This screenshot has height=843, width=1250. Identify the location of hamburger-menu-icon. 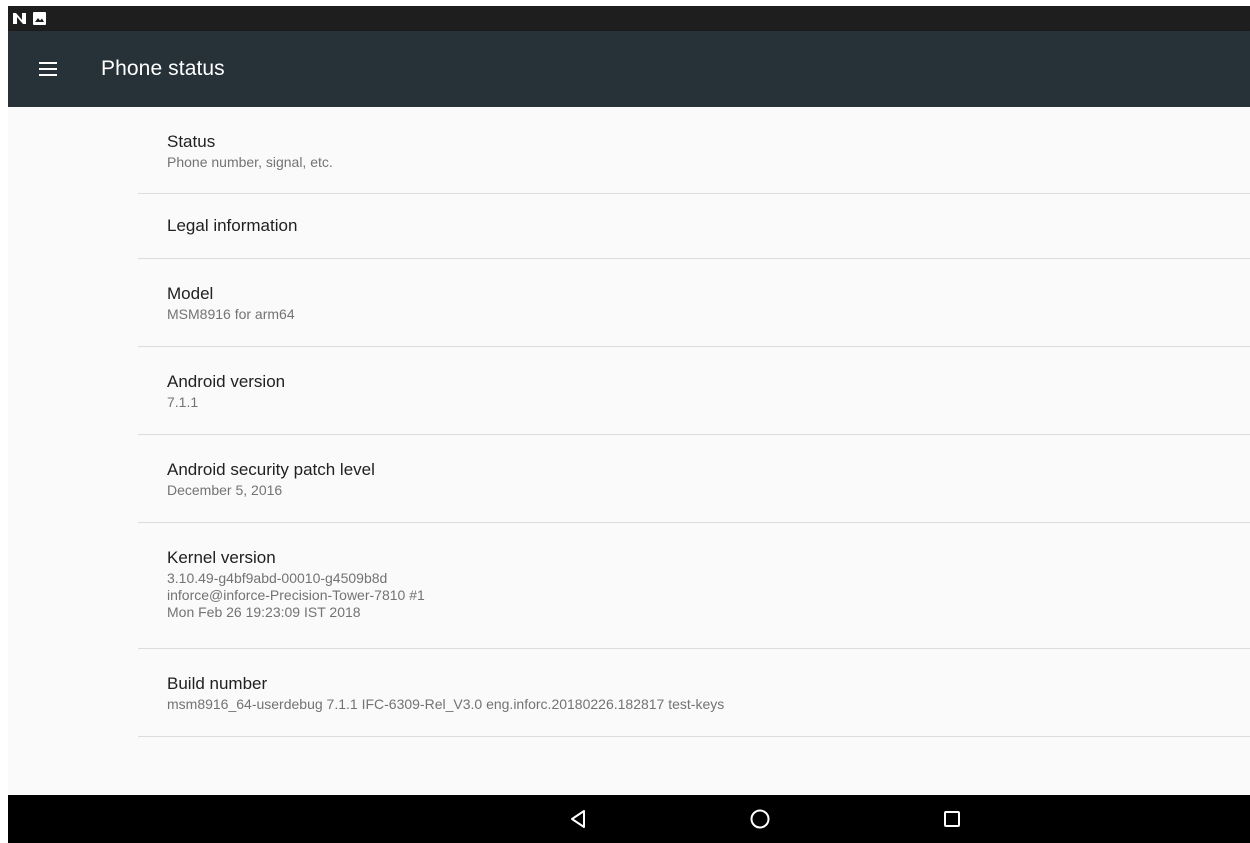
(48, 69).